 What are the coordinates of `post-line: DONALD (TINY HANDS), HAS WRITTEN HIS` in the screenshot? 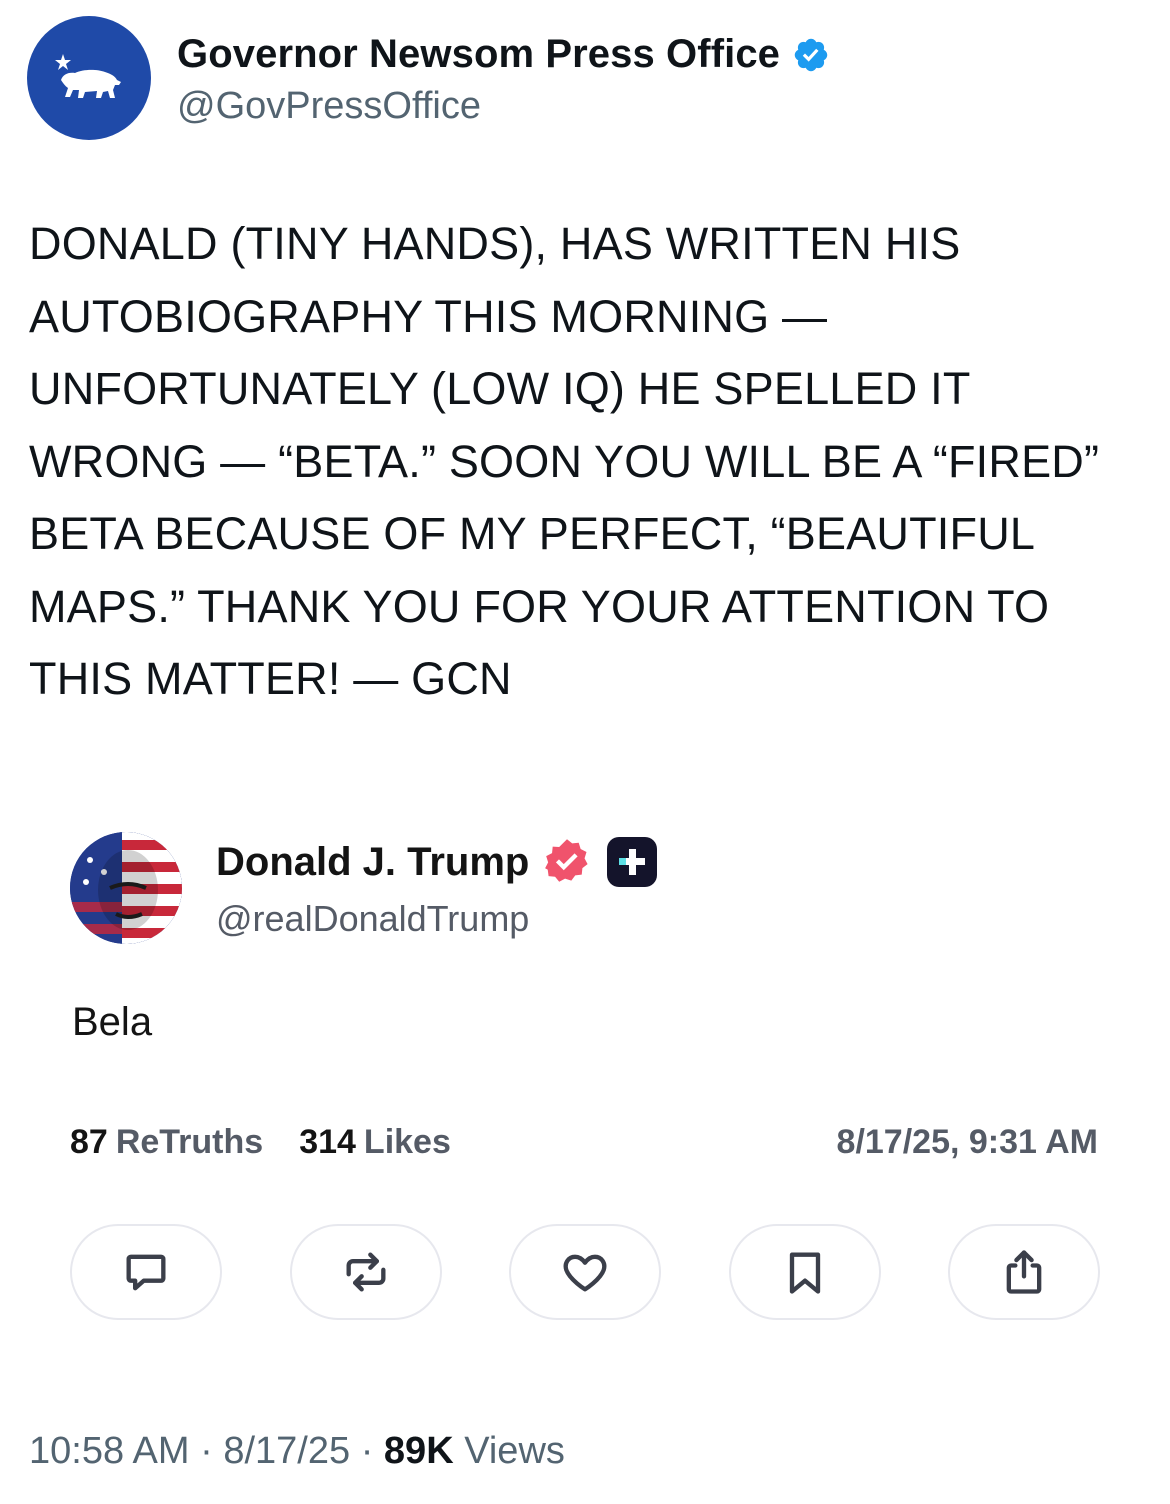 It's located at (495, 243).